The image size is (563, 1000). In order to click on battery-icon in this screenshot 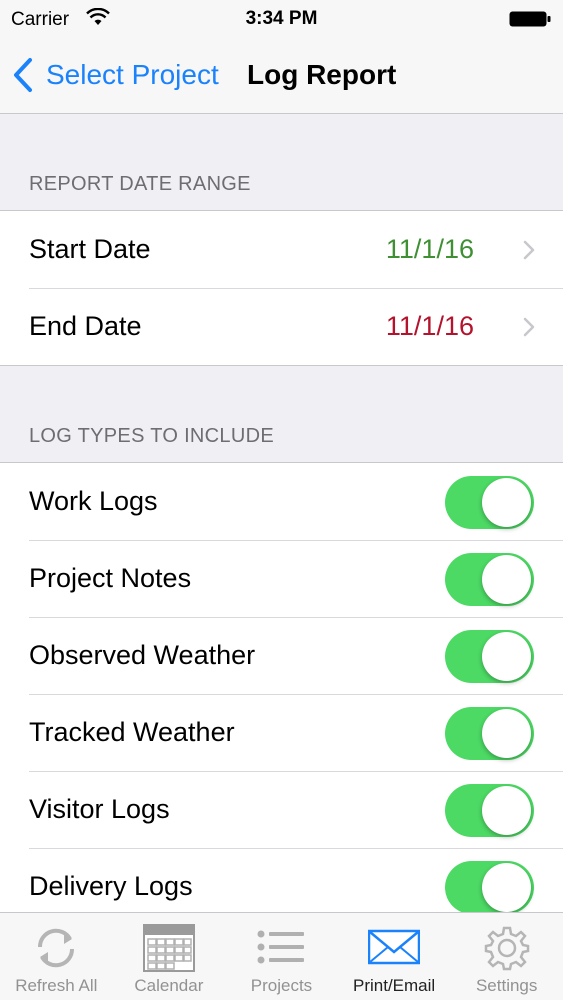, I will do `click(530, 19)`.